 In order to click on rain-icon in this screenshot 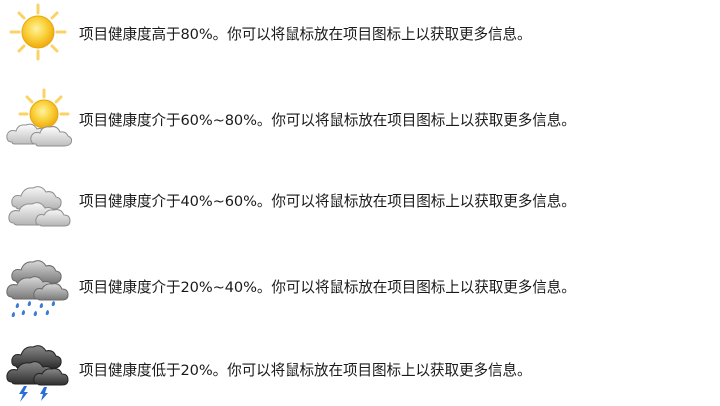, I will do `click(38, 288)`.